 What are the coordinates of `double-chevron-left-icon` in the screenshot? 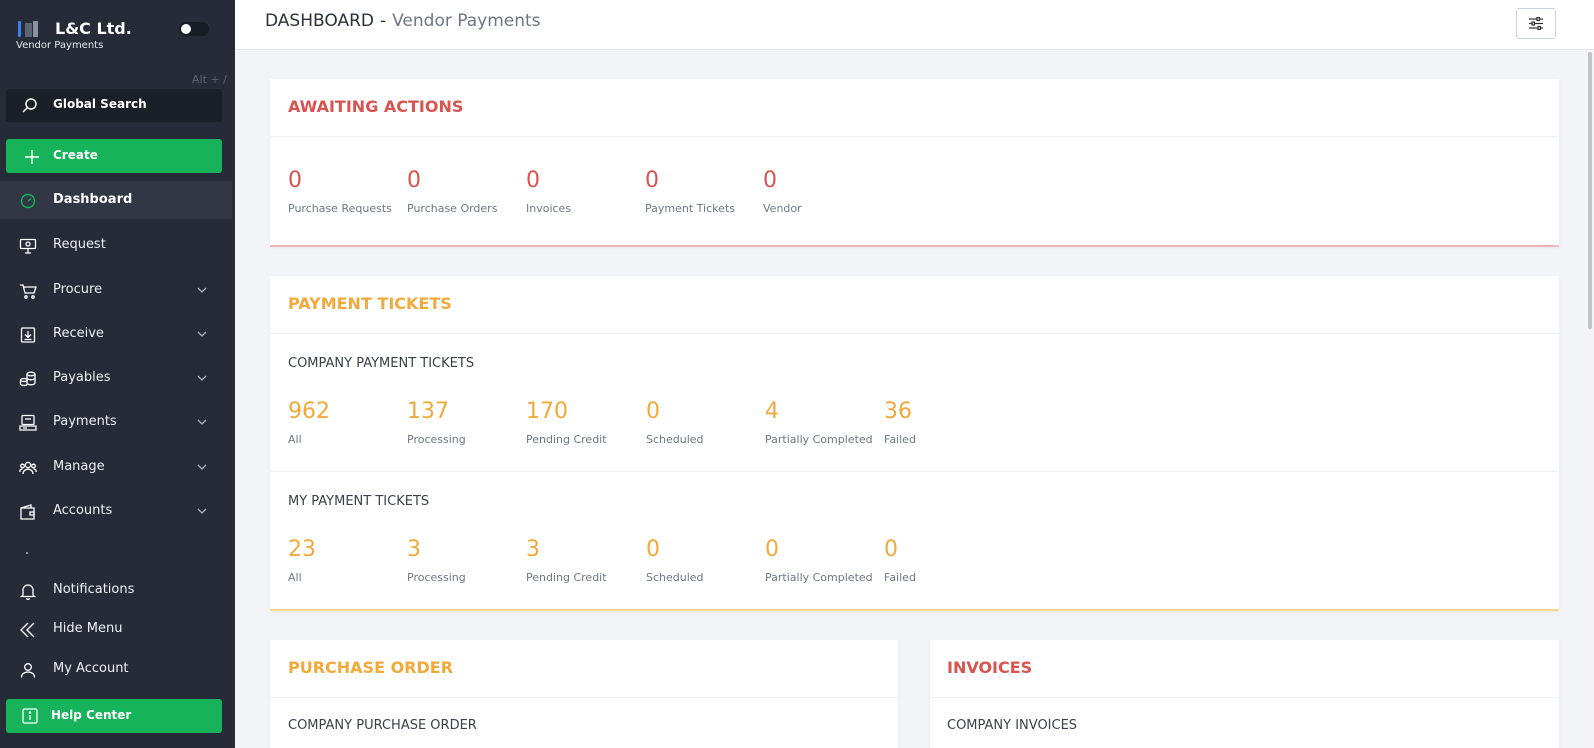 It's located at (27, 630).